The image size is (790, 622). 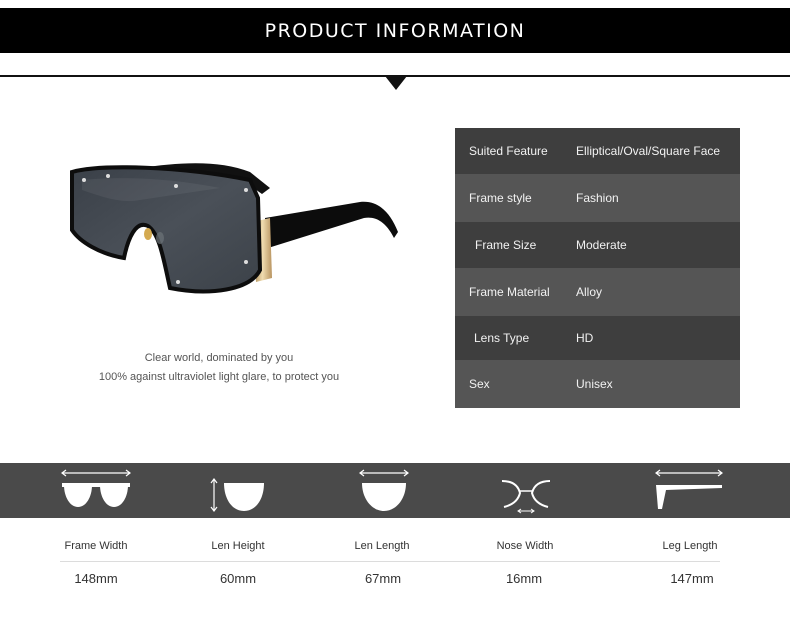 I want to click on leg-length-icon, so click(x=689, y=489).